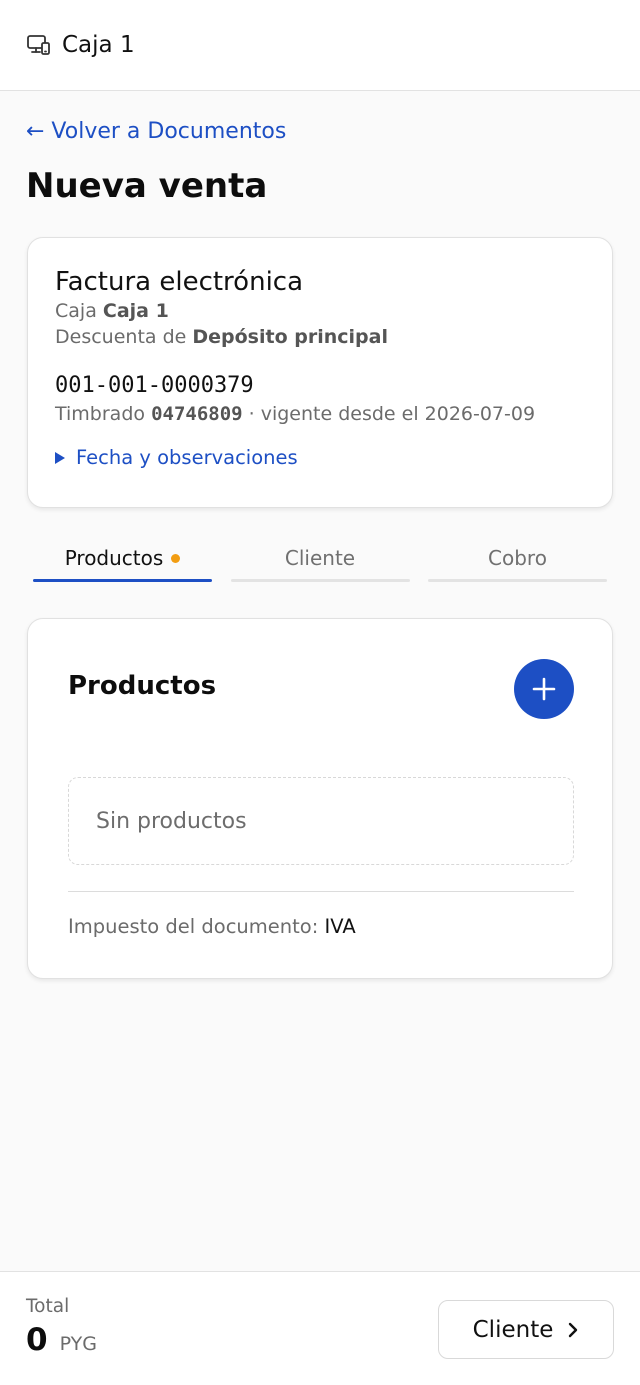  I want to click on tab-cliente: Cliente, so click(320, 560).